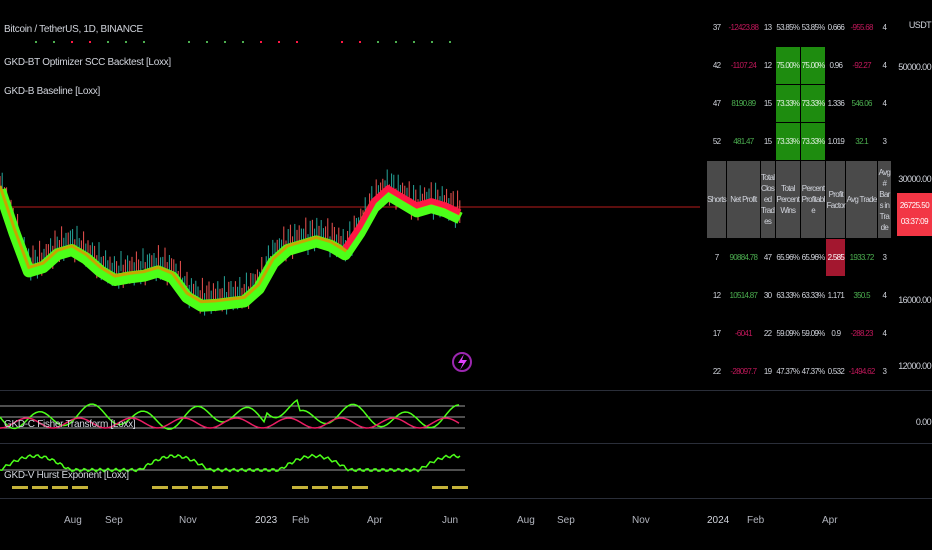 The width and height of the screenshot is (932, 550). What do you see at coordinates (743, 27) in the screenshot?
I see `table-cell: -12423.88` at bounding box center [743, 27].